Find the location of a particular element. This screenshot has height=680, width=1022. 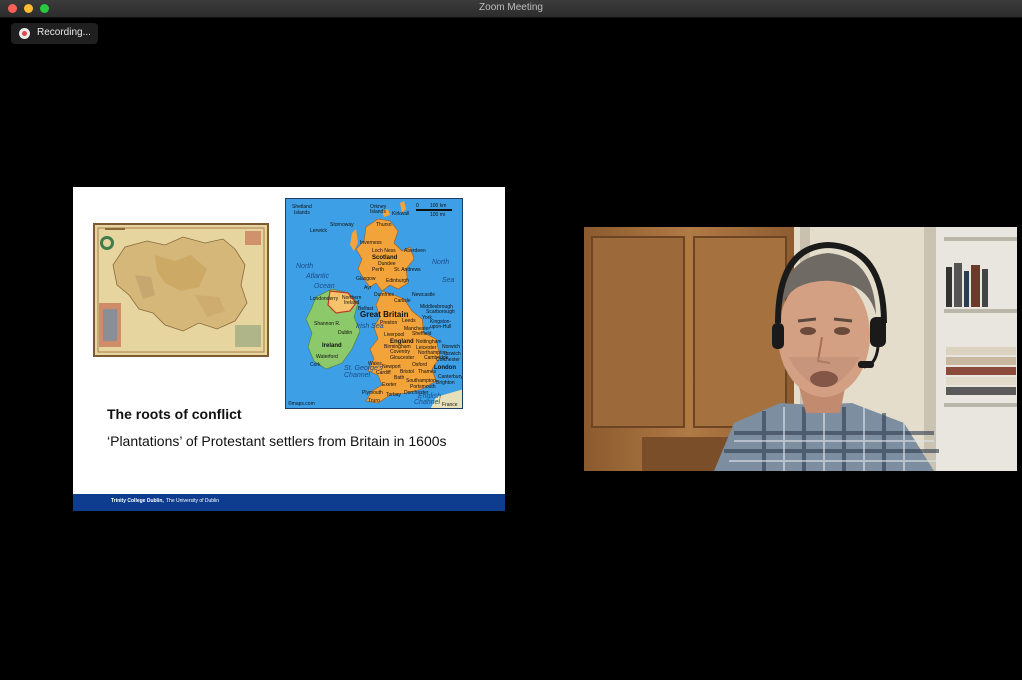

map-label-st-andrews: St. Andrews is located at coordinates (407, 270).